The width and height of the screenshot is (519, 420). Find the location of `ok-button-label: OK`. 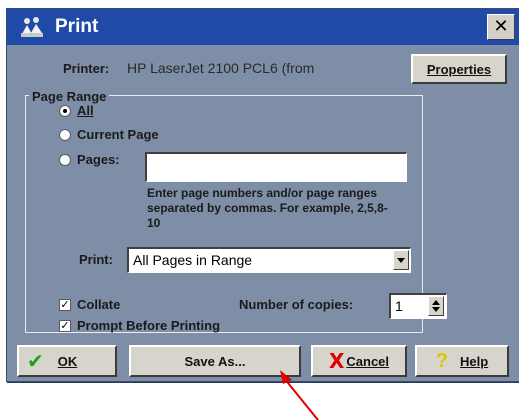

ok-button-label: OK is located at coordinates (67, 361).